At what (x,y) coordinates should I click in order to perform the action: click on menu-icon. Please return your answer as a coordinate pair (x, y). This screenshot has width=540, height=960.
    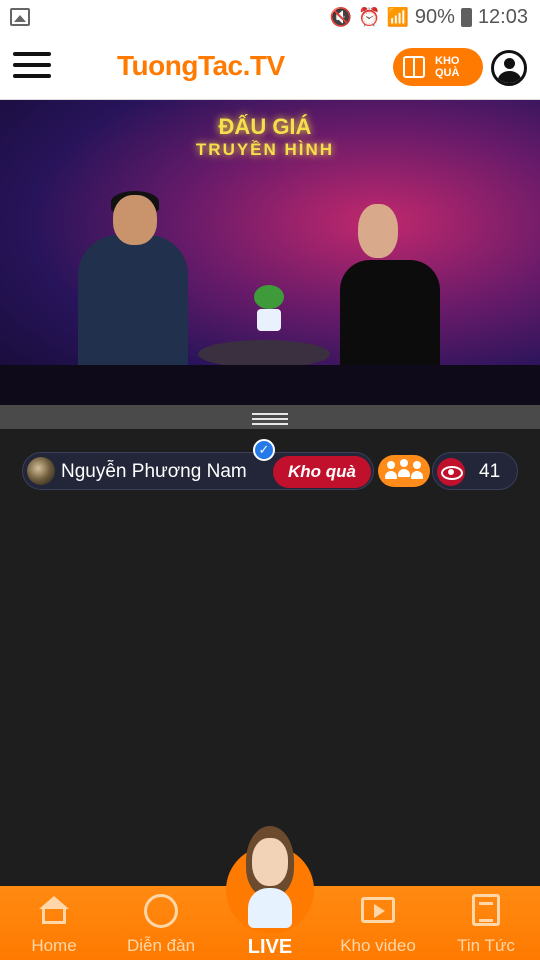
    Looking at the image, I should click on (32, 67).